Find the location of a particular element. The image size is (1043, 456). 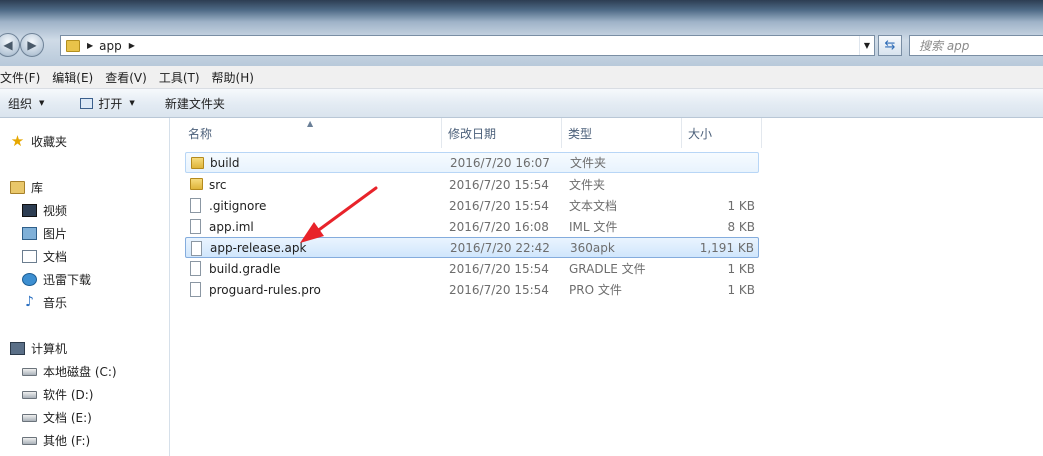

annotation-arrow is located at coordinates (339, 214).